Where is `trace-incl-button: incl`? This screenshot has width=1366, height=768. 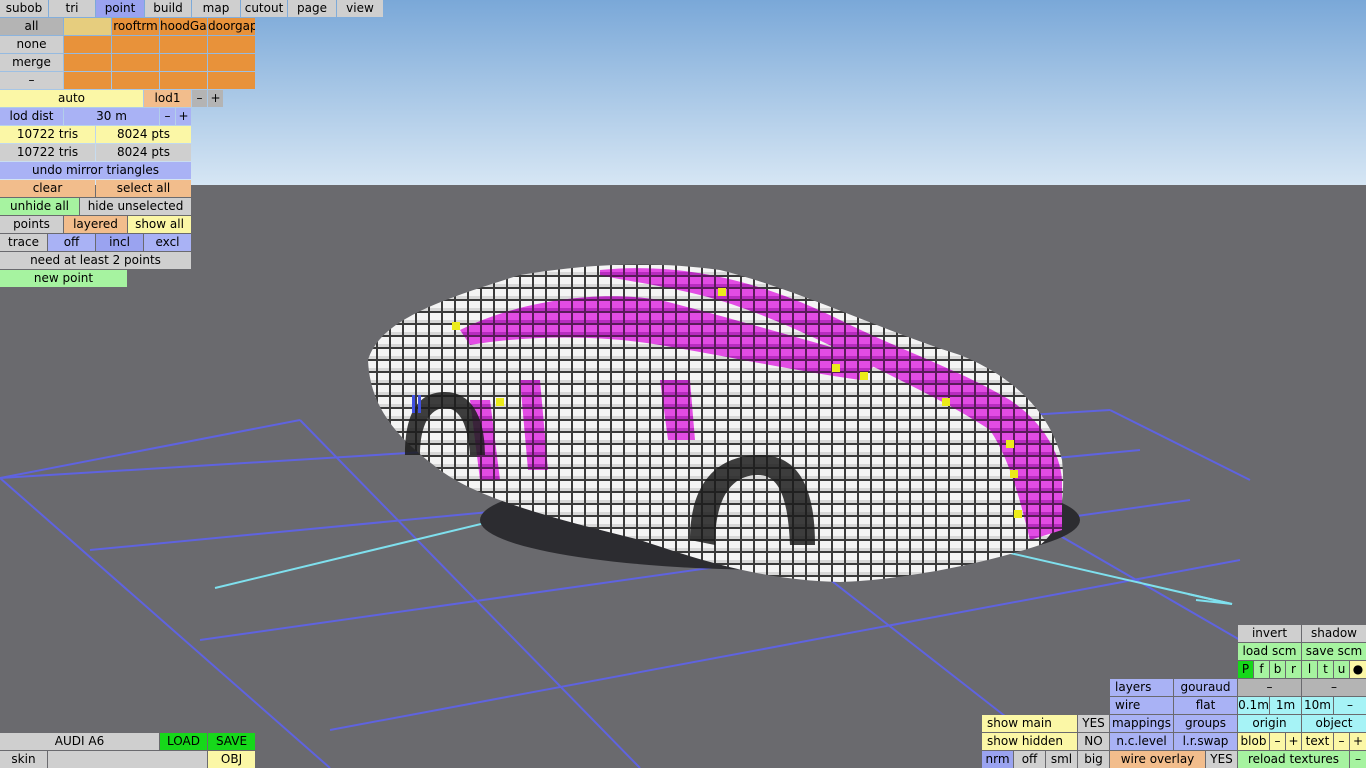
trace-incl-button: incl is located at coordinates (119, 242).